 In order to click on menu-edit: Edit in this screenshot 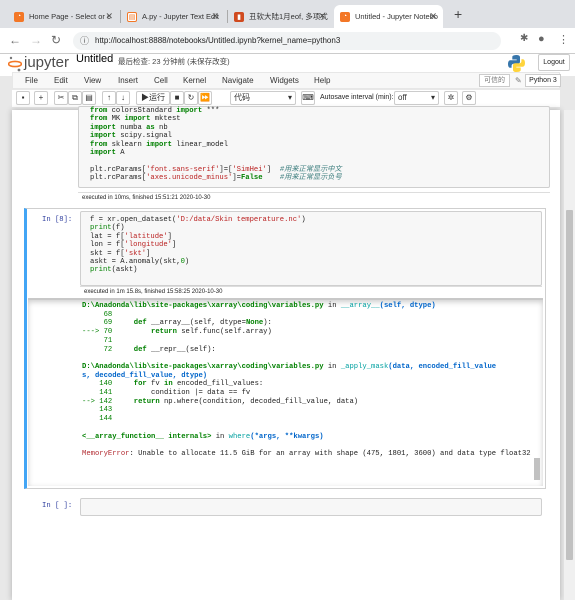, I will do `click(61, 80)`.